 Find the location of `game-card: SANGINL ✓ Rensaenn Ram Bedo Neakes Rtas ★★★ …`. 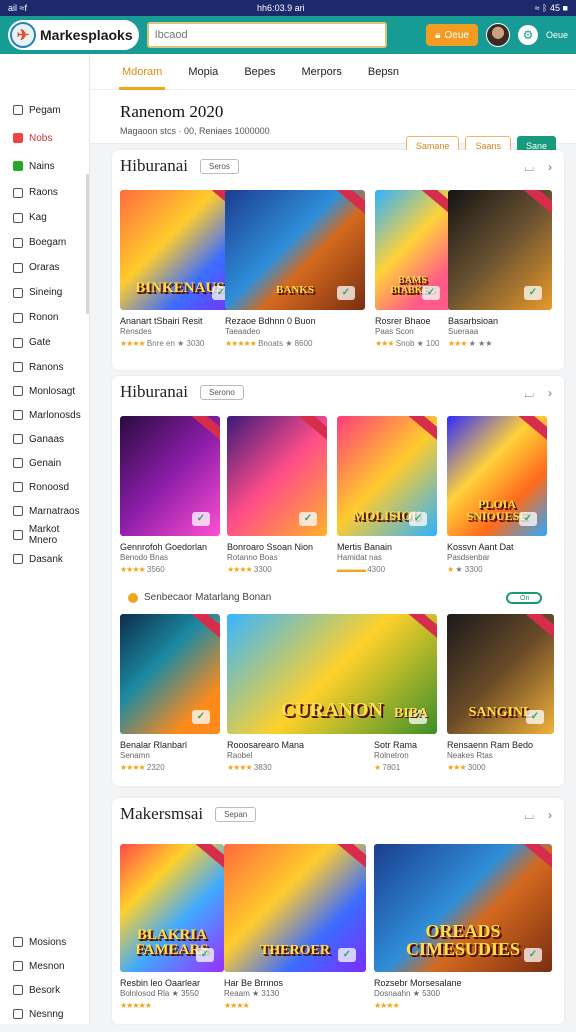

game-card: SANGINL ✓ Rensaenn Ram Bedo Neakes Rtas ★★★ … is located at coordinates (500, 704).